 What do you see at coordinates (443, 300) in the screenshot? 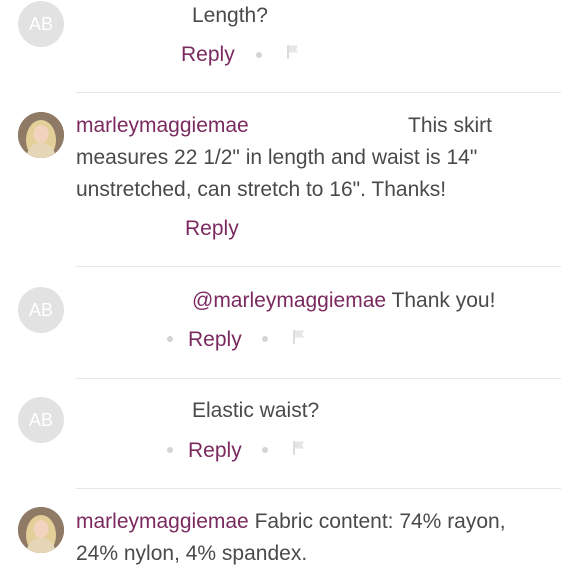
I see `comment-body: Thank you!` at bounding box center [443, 300].